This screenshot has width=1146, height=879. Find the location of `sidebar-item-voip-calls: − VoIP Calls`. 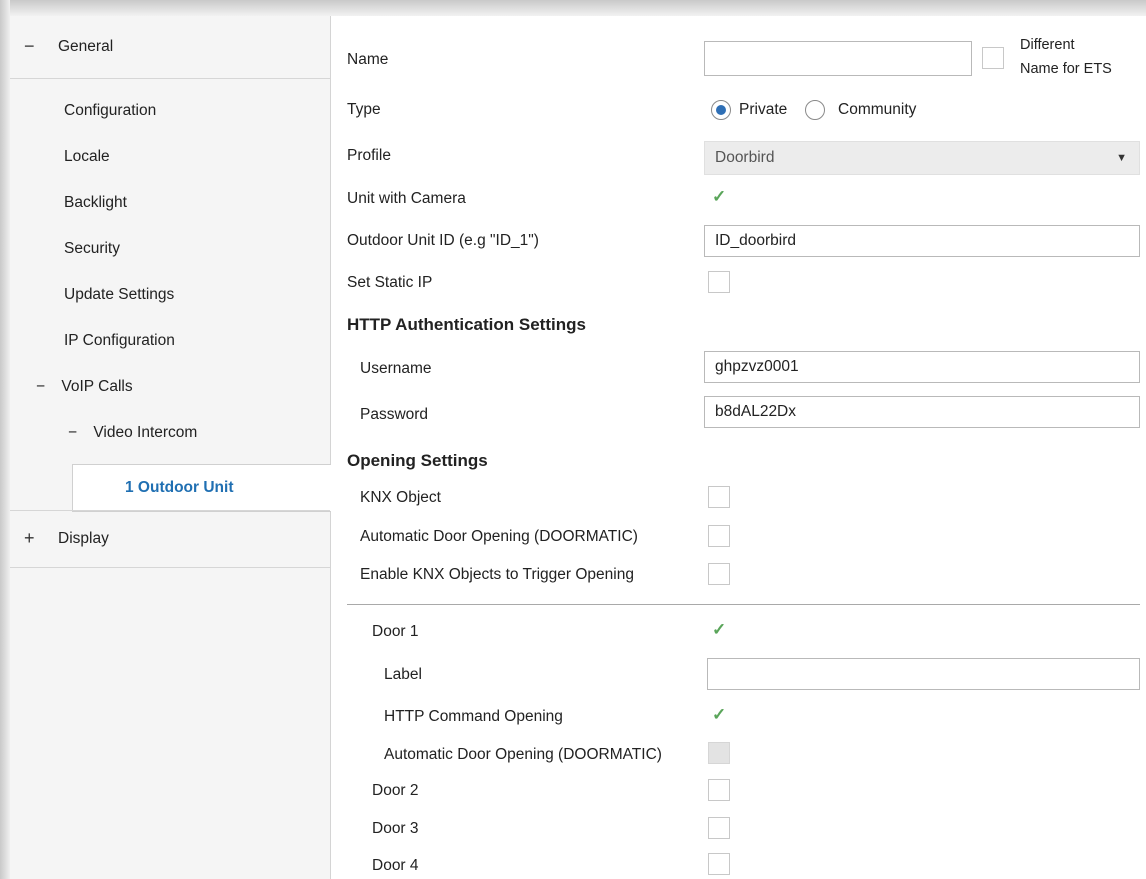

sidebar-item-voip-calls: − VoIP Calls is located at coordinates (84, 387).